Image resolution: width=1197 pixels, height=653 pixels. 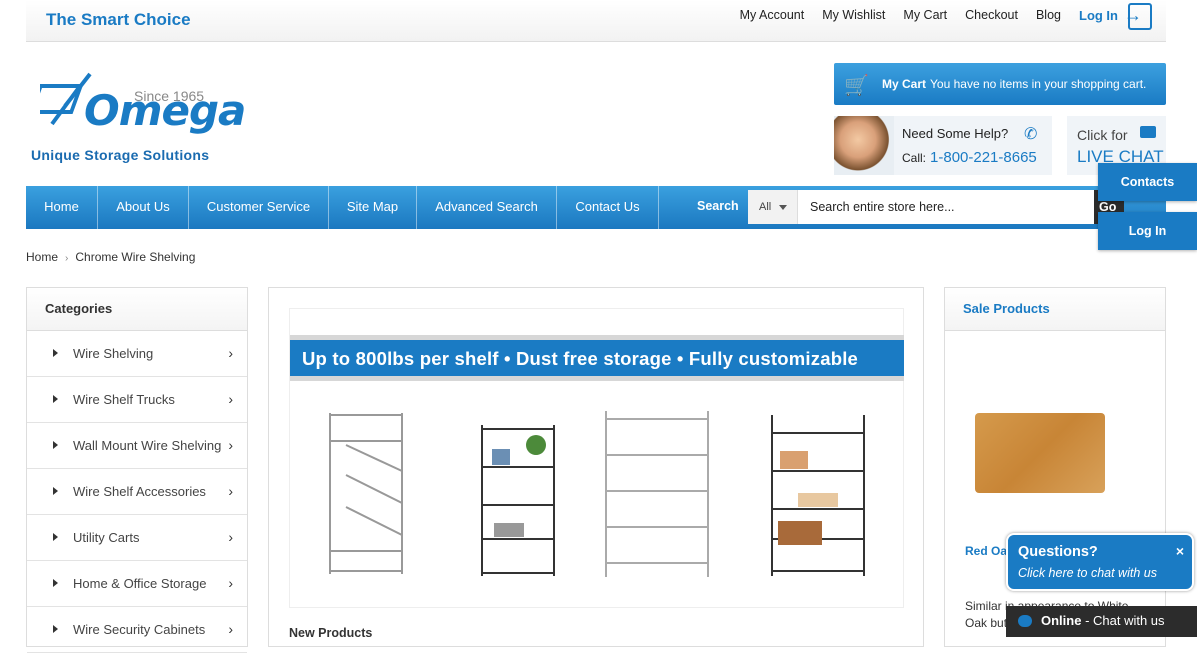 What do you see at coordinates (1138, 16) in the screenshot?
I see `login-icon` at bounding box center [1138, 16].